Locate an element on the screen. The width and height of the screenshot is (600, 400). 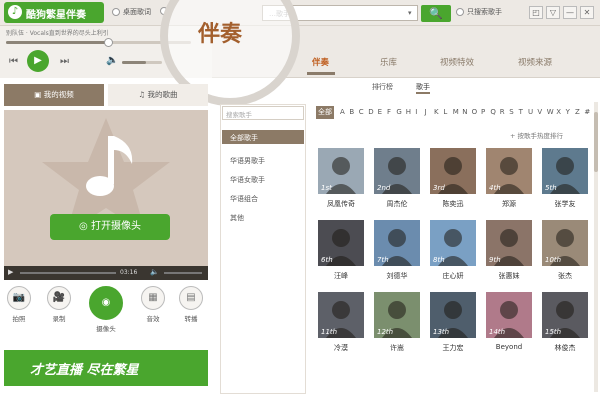
video-play-icon: ▶ is located at coordinates (10, 272).